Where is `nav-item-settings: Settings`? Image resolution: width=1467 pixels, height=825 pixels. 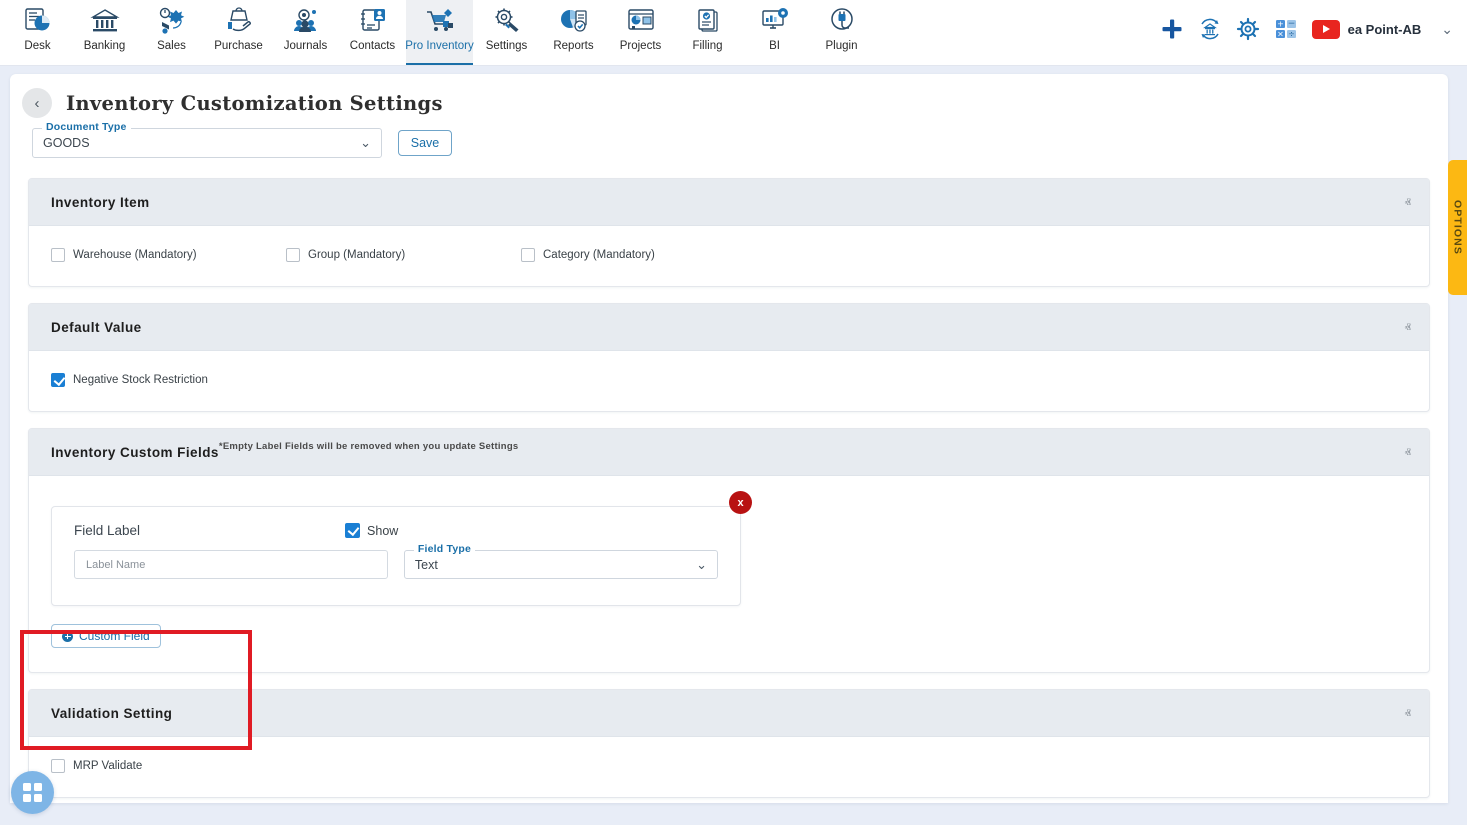 nav-item-settings: Settings is located at coordinates (506, 32).